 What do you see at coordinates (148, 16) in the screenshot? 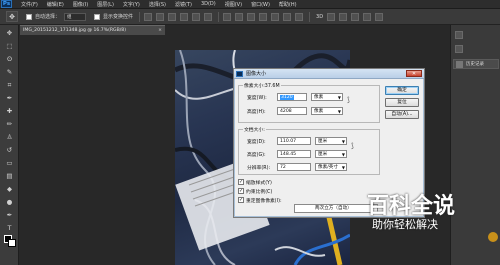
I see `align-top-icon` at bounding box center [148, 16].